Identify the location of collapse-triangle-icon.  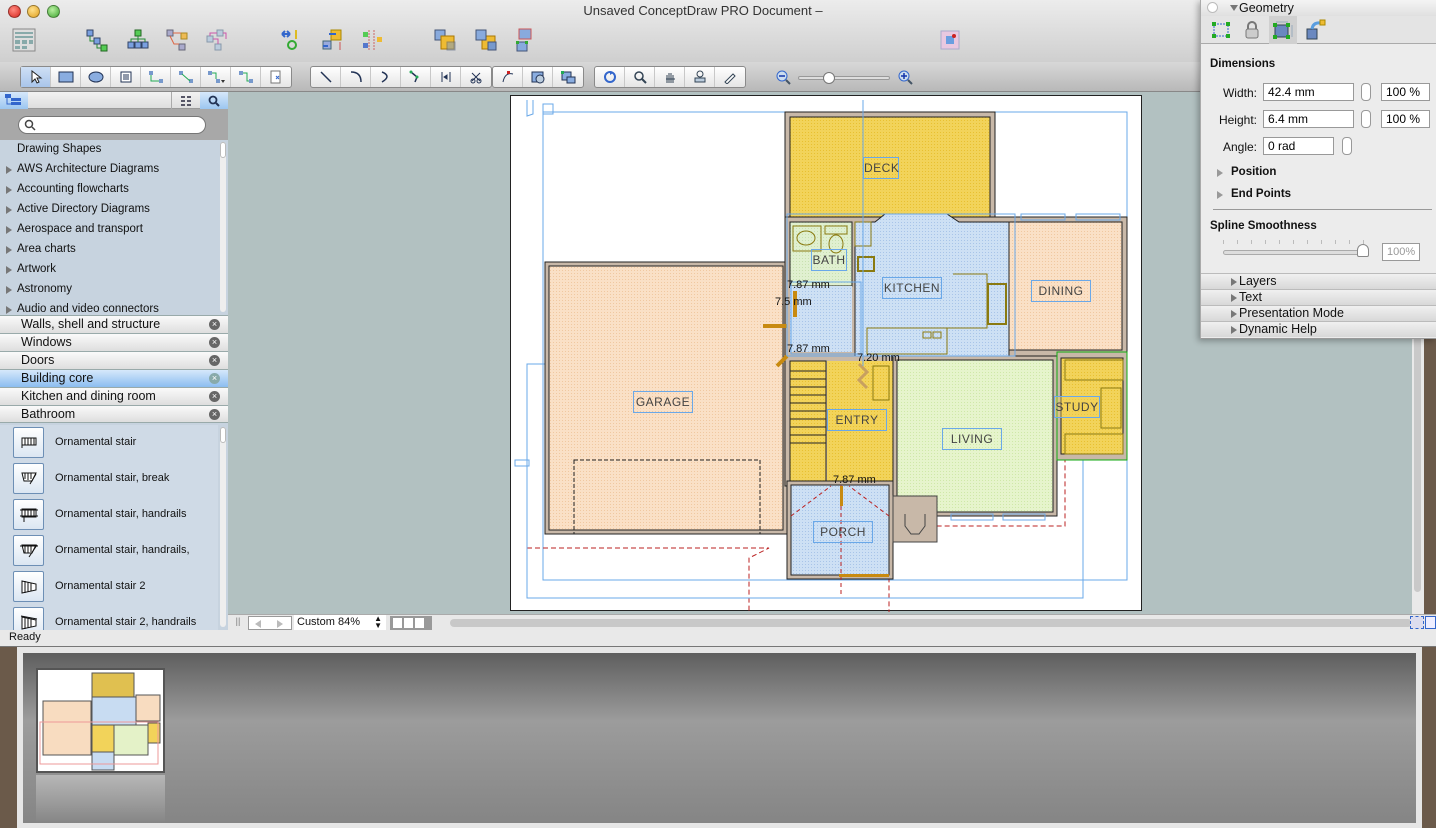
(1234, 8).